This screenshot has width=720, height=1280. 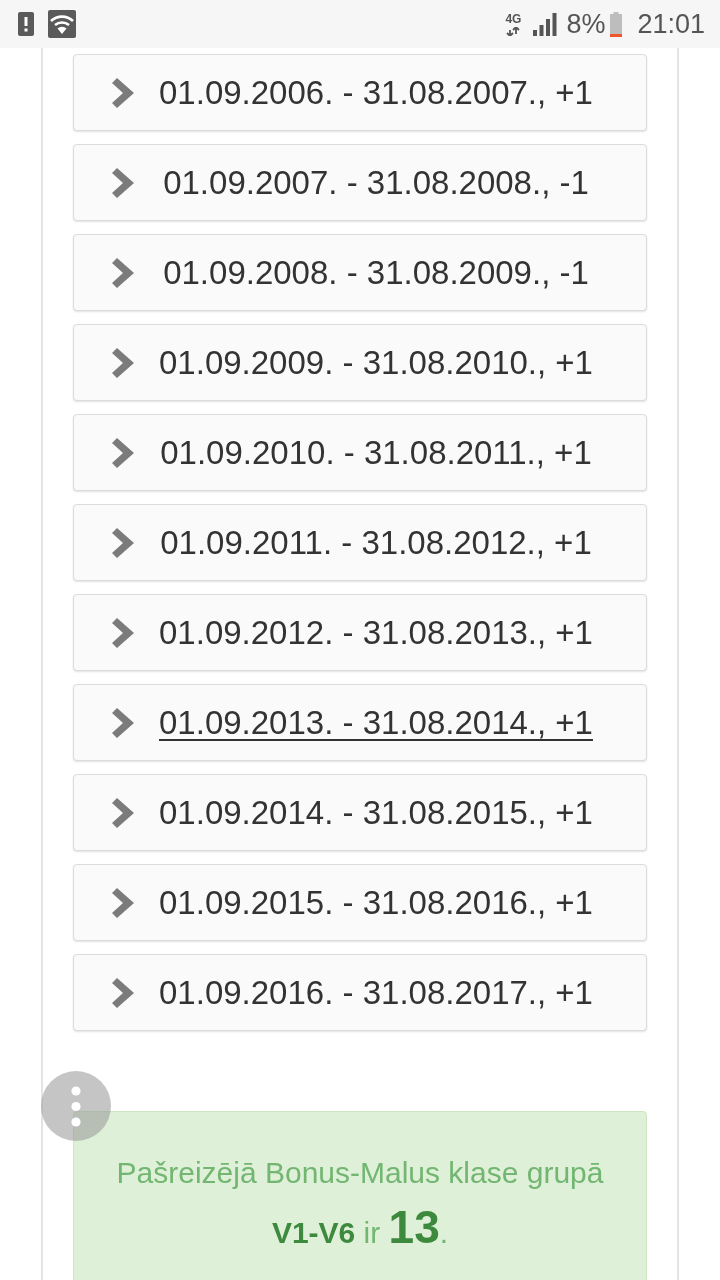 I want to click on period-accordion-header: 01.09.2009. - 31.08.2010., +1, so click(x=360, y=362).